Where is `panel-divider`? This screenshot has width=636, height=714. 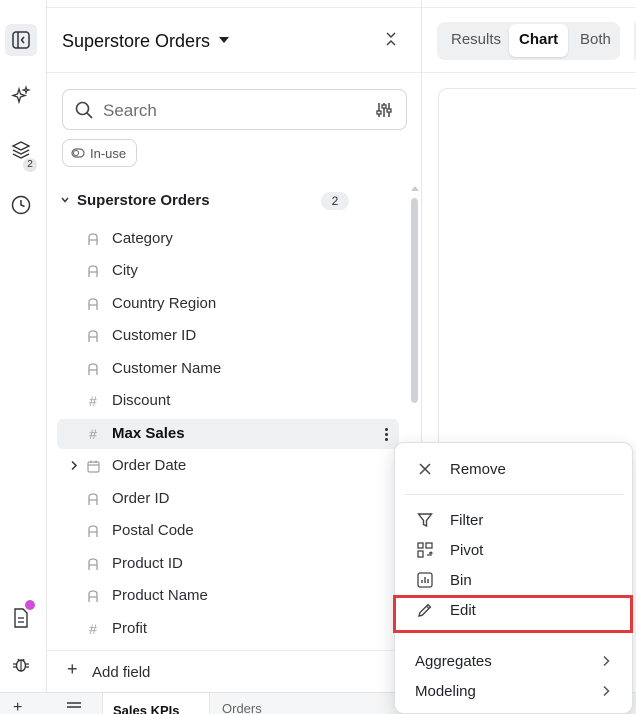 panel-divider is located at coordinates (234, 72).